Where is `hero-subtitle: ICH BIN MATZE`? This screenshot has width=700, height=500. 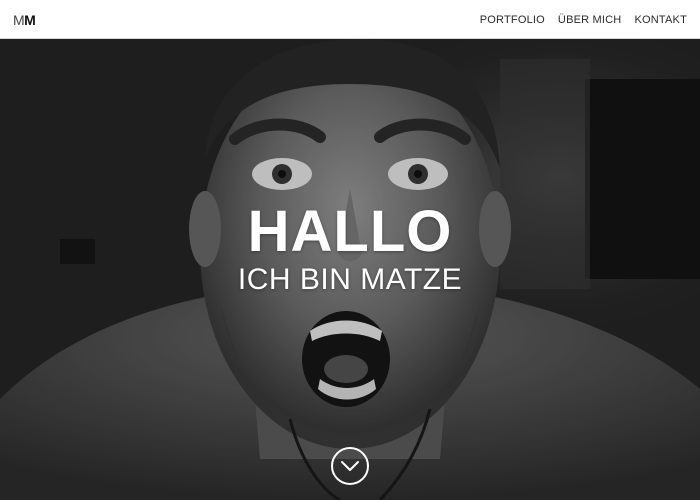
hero-subtitle: ICH BIN MATZE is located at coordinates (350, 279).